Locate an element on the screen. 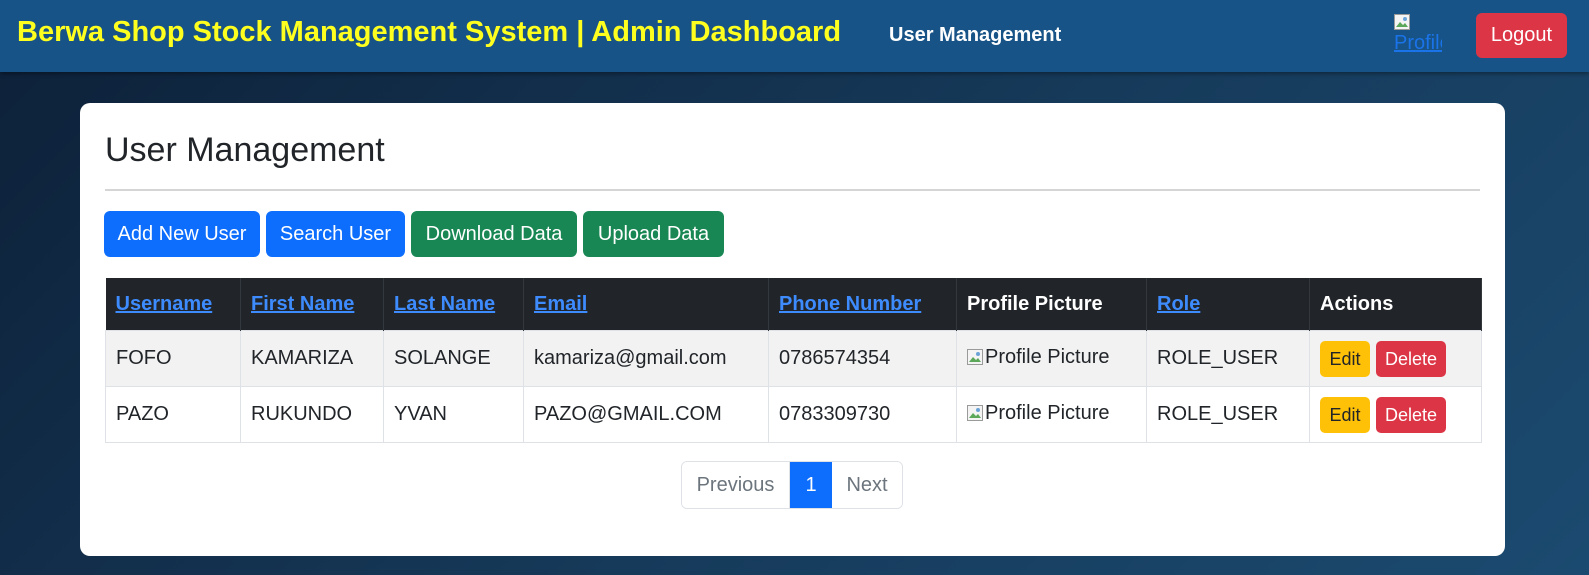 This screenshot has width=1589, height=575. column-header-phone-number: Phone Number is located at coordinates (862, 304).